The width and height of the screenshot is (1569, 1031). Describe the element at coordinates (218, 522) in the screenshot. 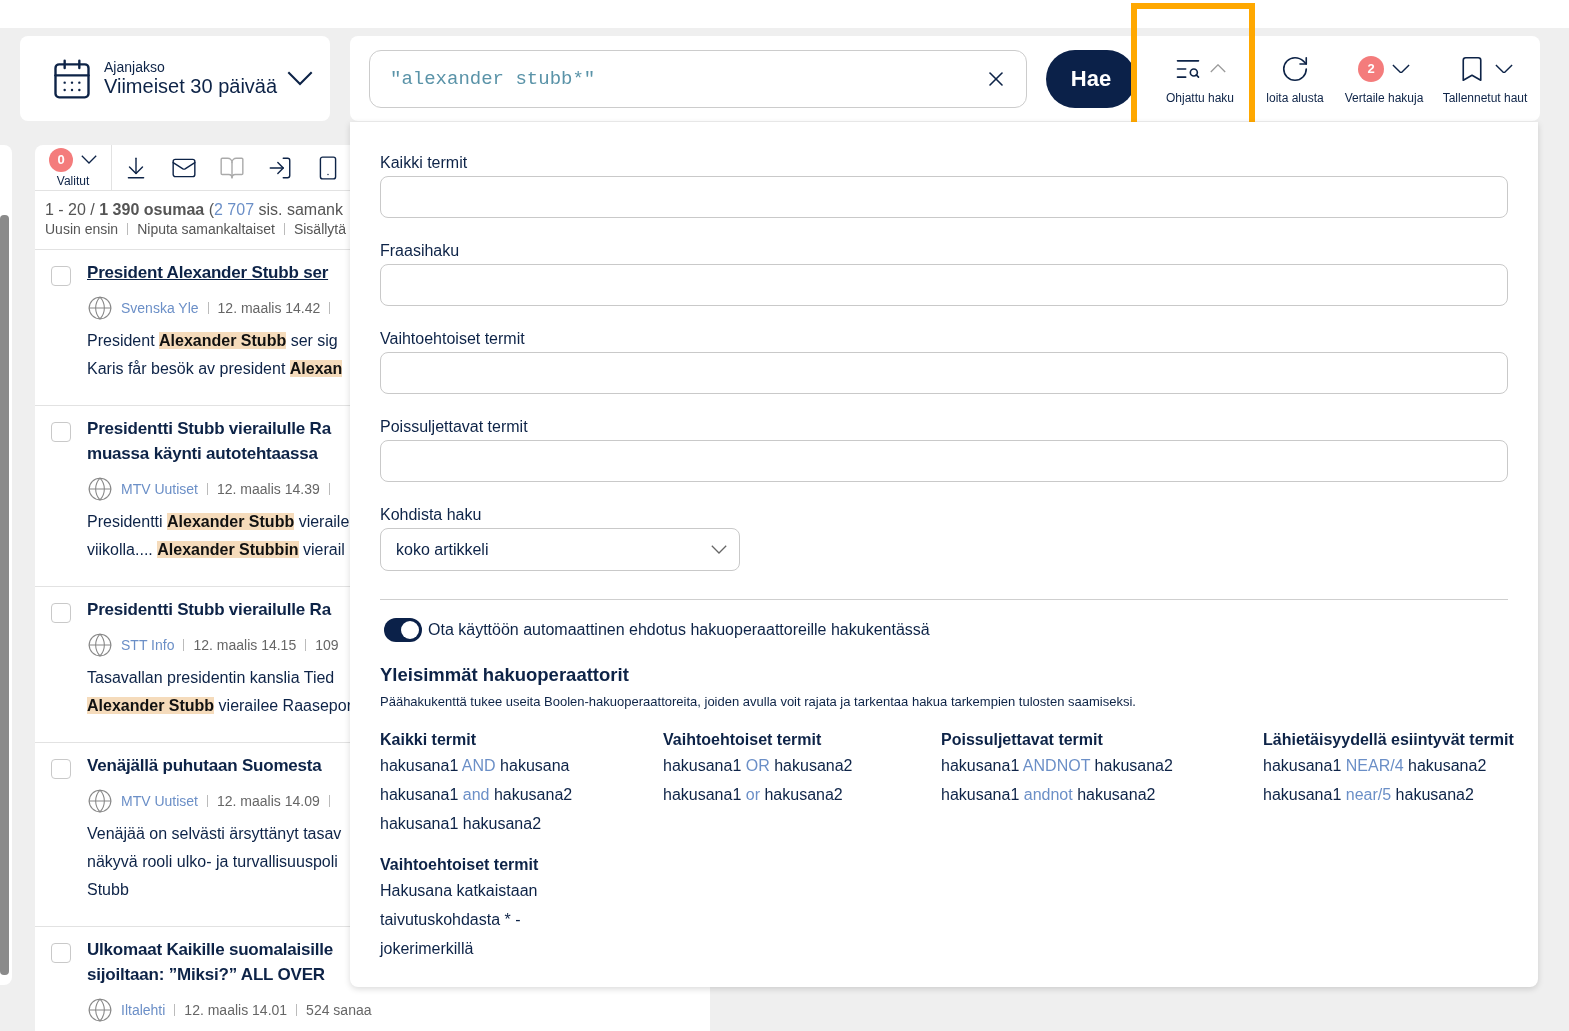

I see `snippet-line: Presidentti Alexander Stubb vieraile` at that location.